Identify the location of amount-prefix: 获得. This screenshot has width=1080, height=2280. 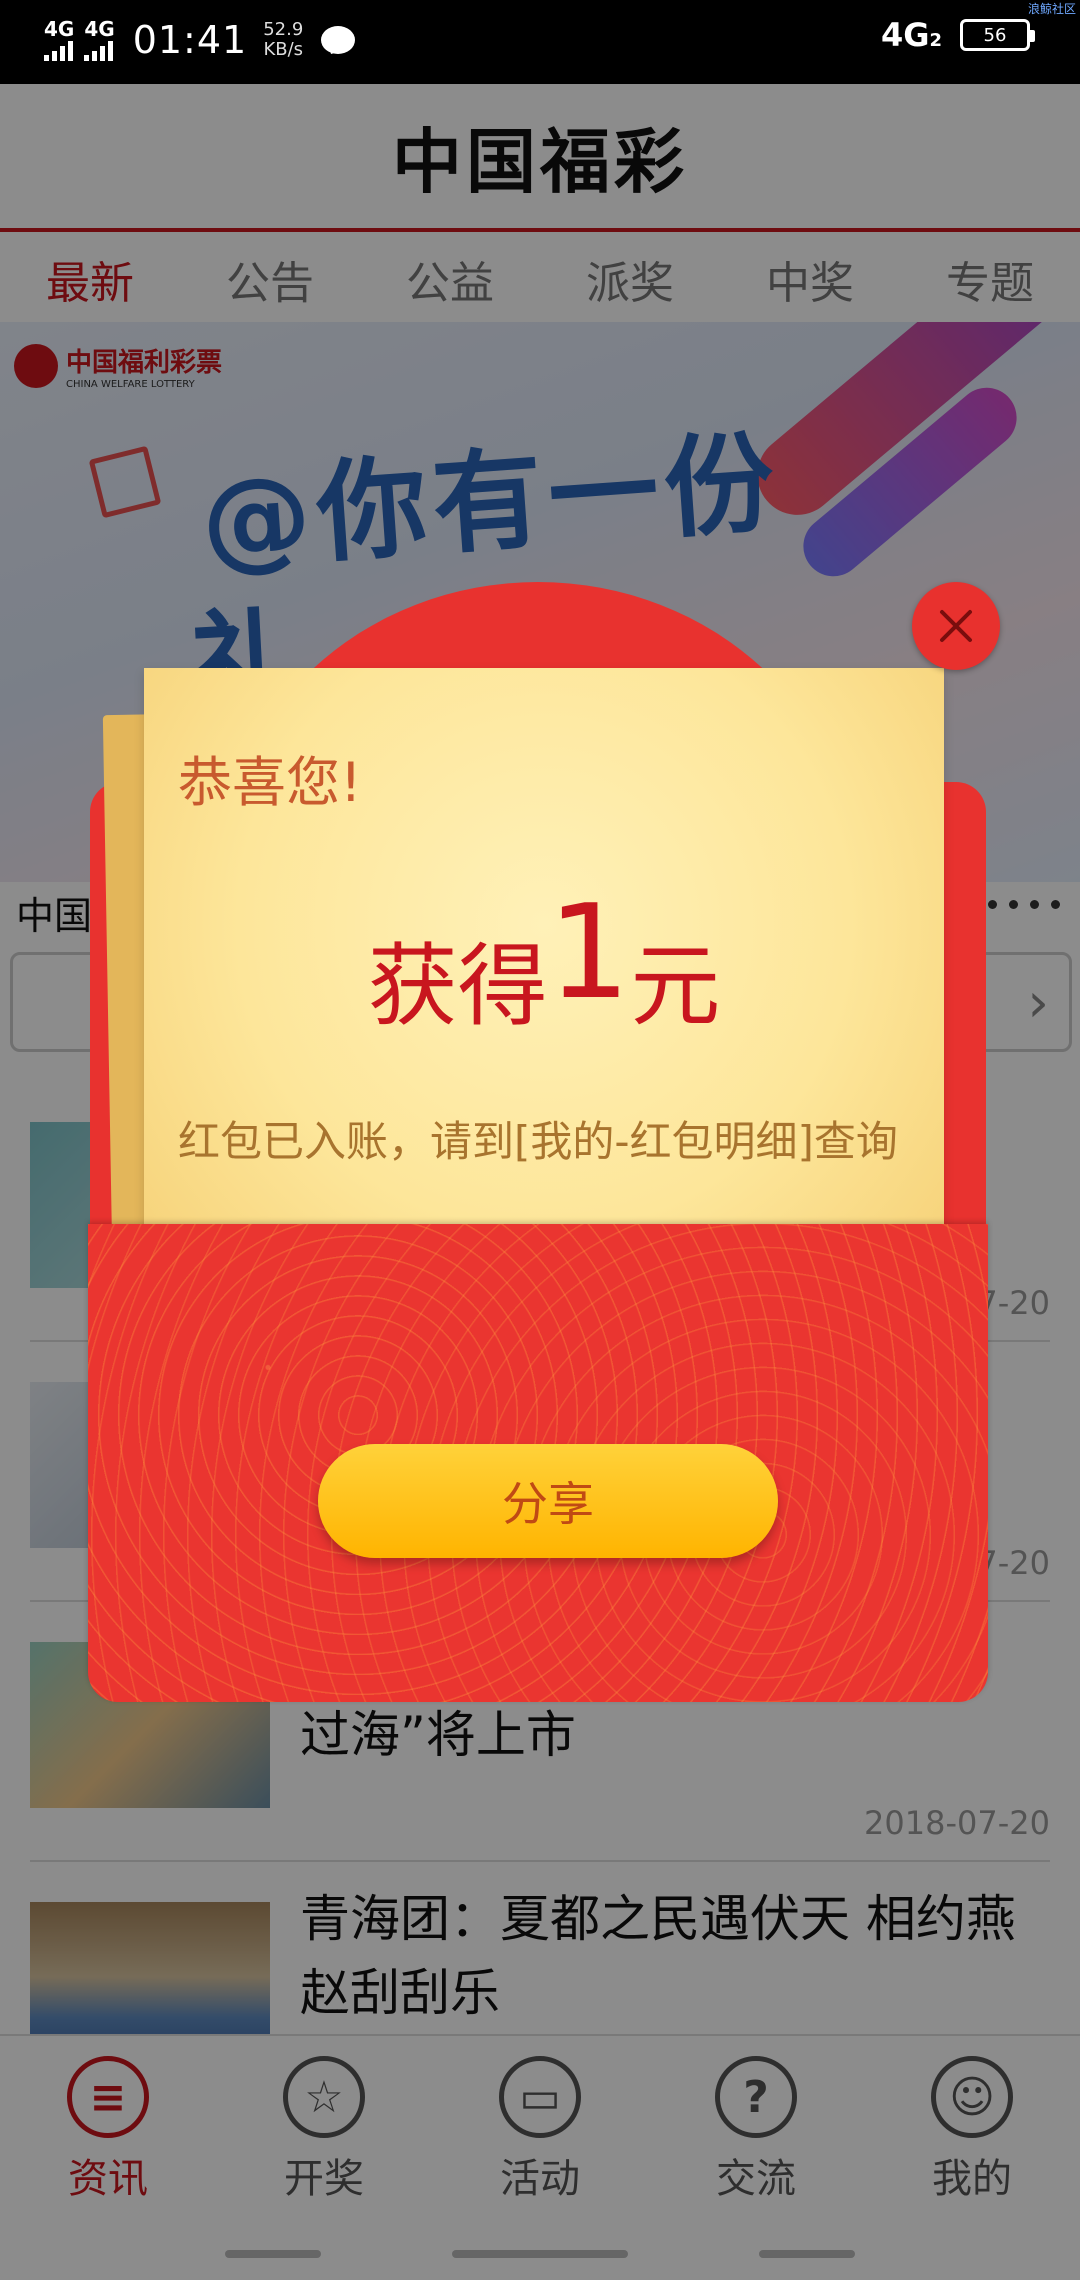
(457, 986).